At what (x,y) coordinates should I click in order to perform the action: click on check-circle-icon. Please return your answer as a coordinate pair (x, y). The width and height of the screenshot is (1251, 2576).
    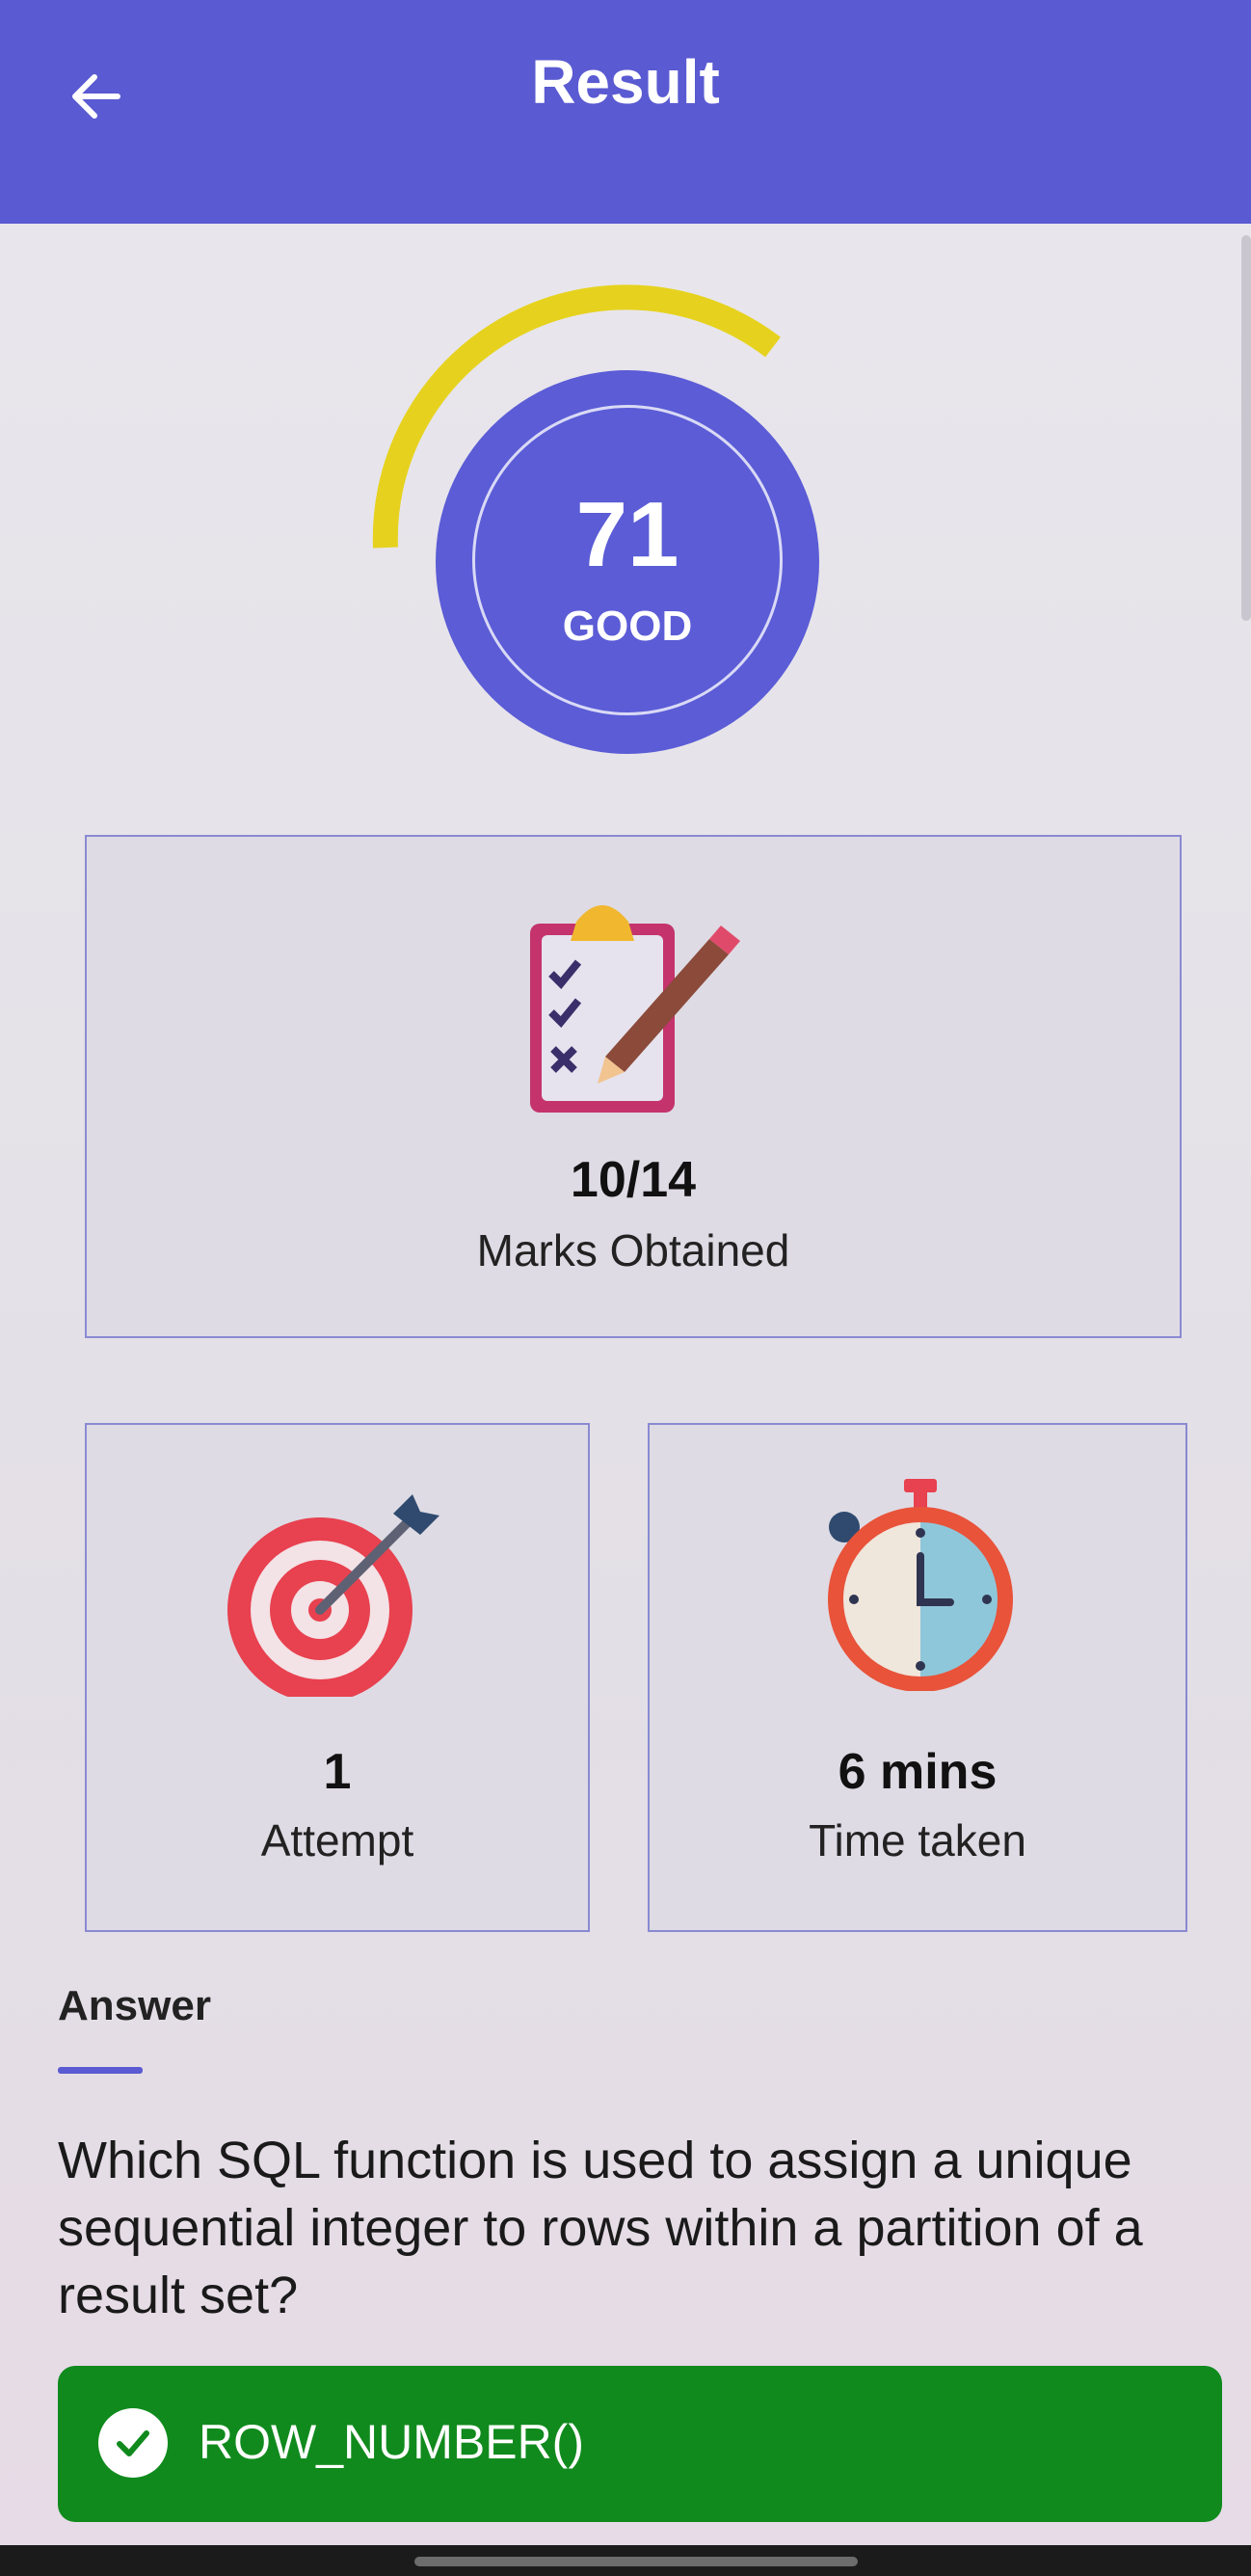
    Looking at the image, I should click on (133, 2443).